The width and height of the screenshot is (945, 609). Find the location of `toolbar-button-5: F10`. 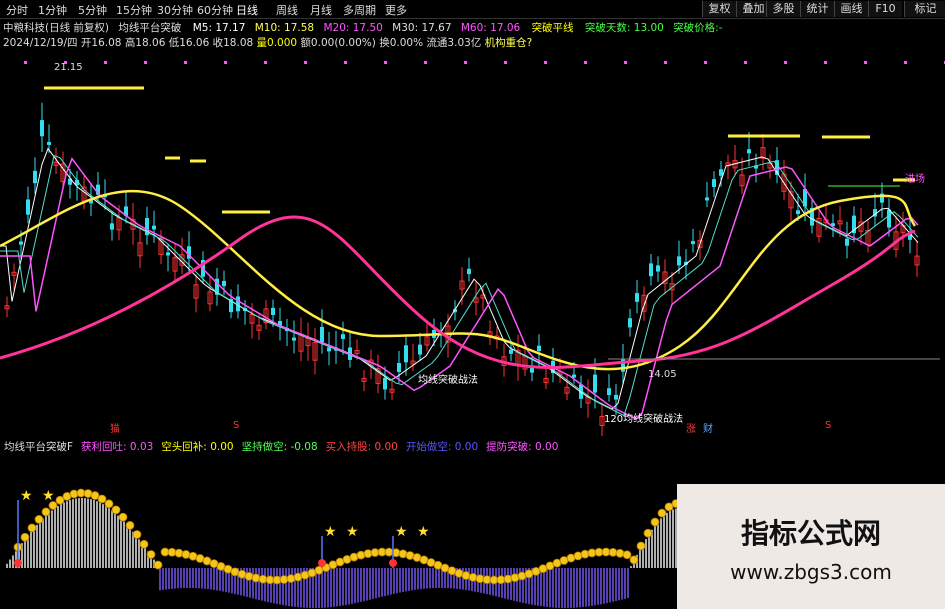

toolbar-button-5: F10 is located at coordinates (885, 9).